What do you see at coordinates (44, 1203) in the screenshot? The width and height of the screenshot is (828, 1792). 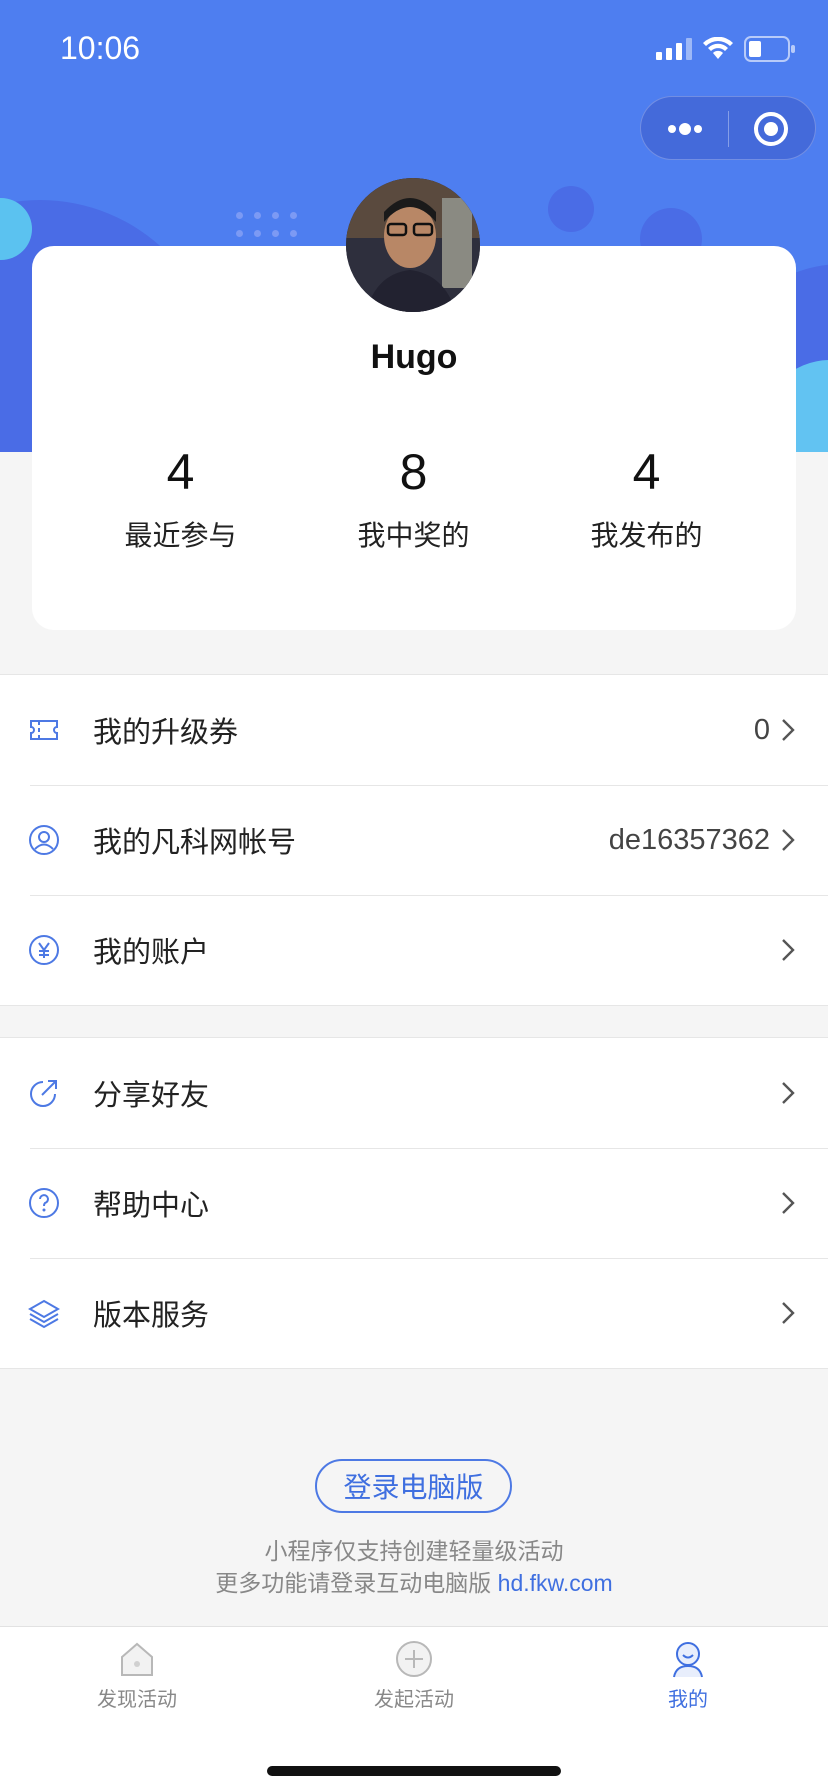 I see `help-icon` at bounding box center [44, 1203].